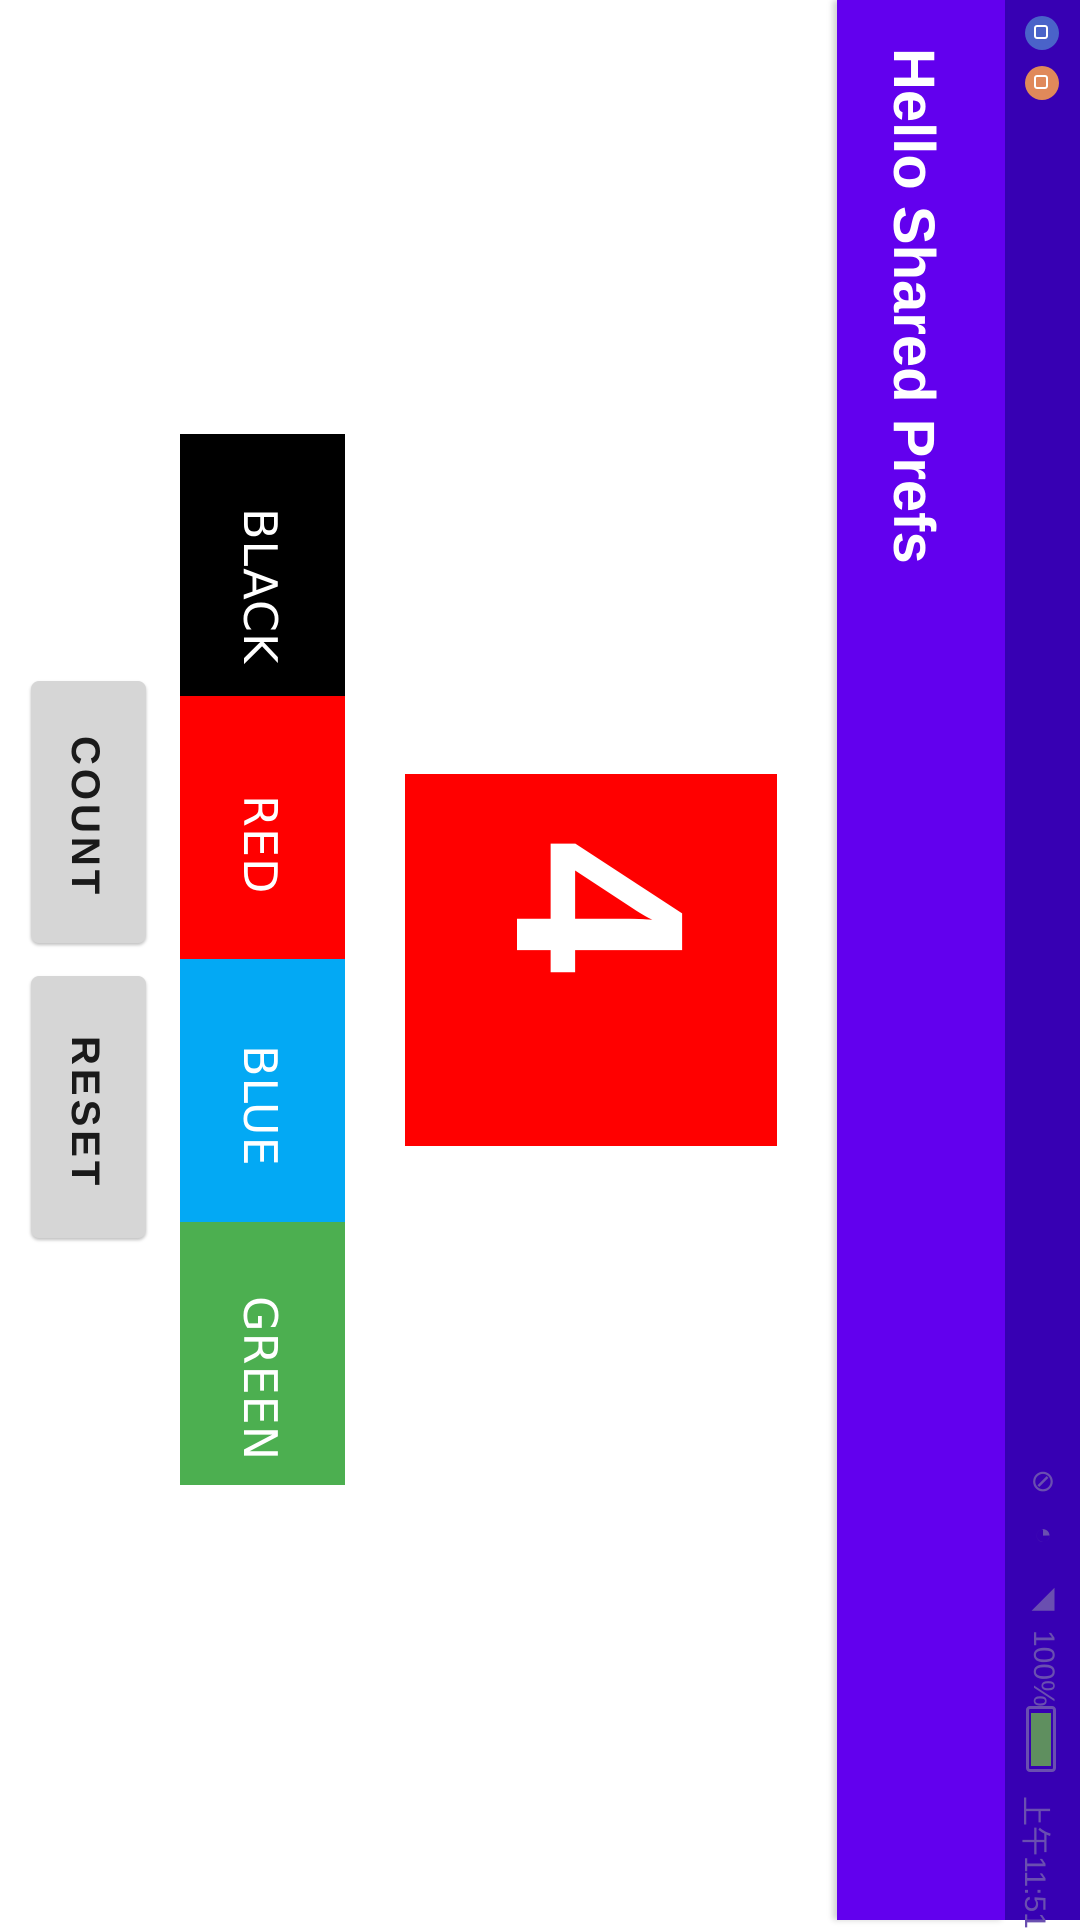  What do you see at coordinates (913, 306) in the screenshot?
I see `app-title: Hello Shared Prefs` at bounding box center [913, 306].